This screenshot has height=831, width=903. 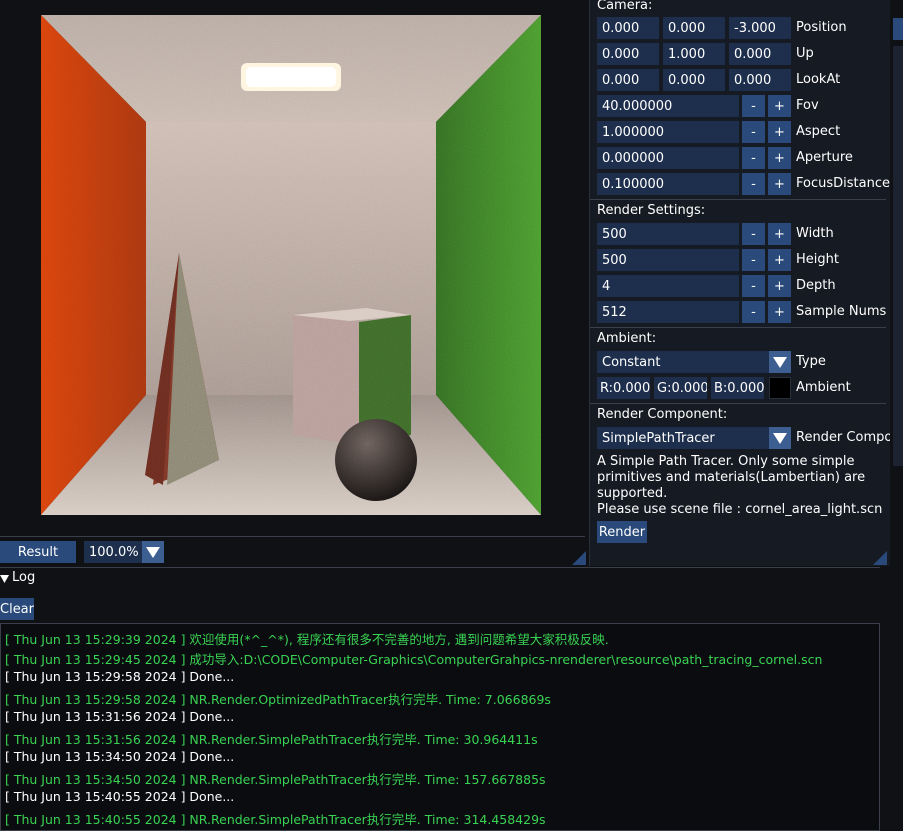 I want to click on width-decrement-button: -, so click(x=753, y=234).